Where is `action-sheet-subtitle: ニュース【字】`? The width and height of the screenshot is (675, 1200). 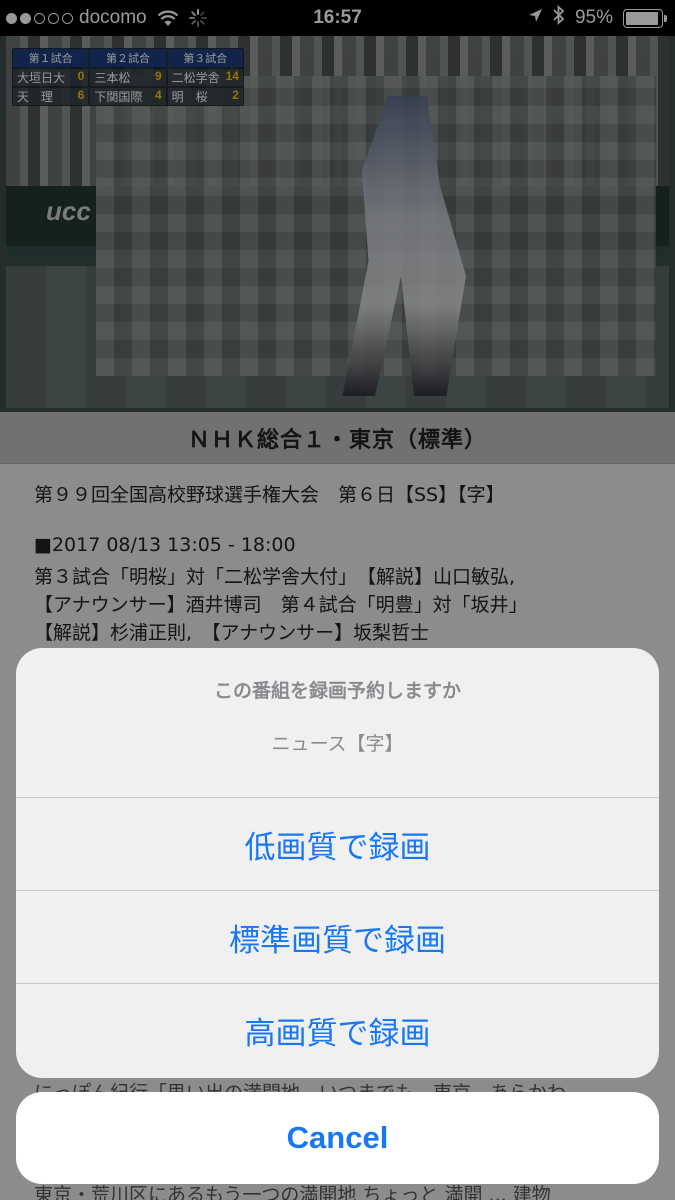 action-sheet-subtitle: ニュース【字】 is located at coordinates (337, 744).